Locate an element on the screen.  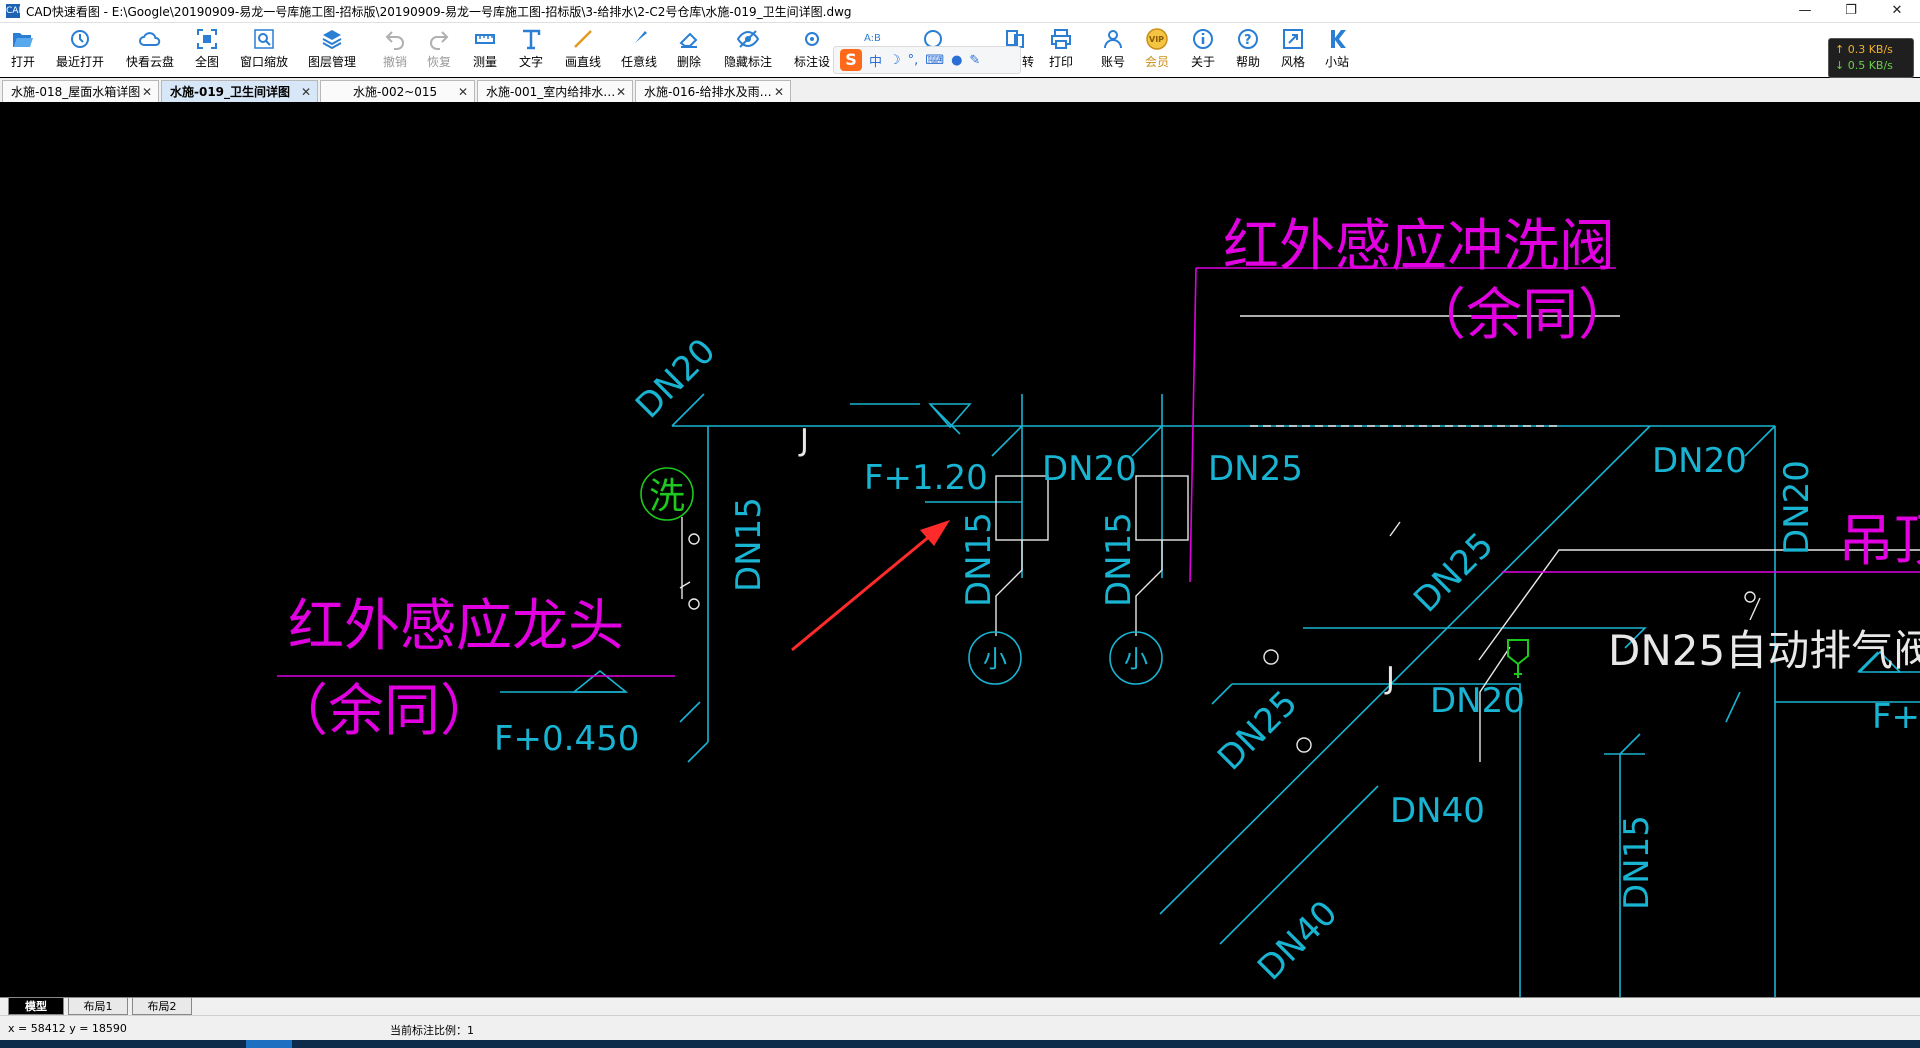
hide-annotation-button: 隐藏标注 is located at coordinates (748, 51).